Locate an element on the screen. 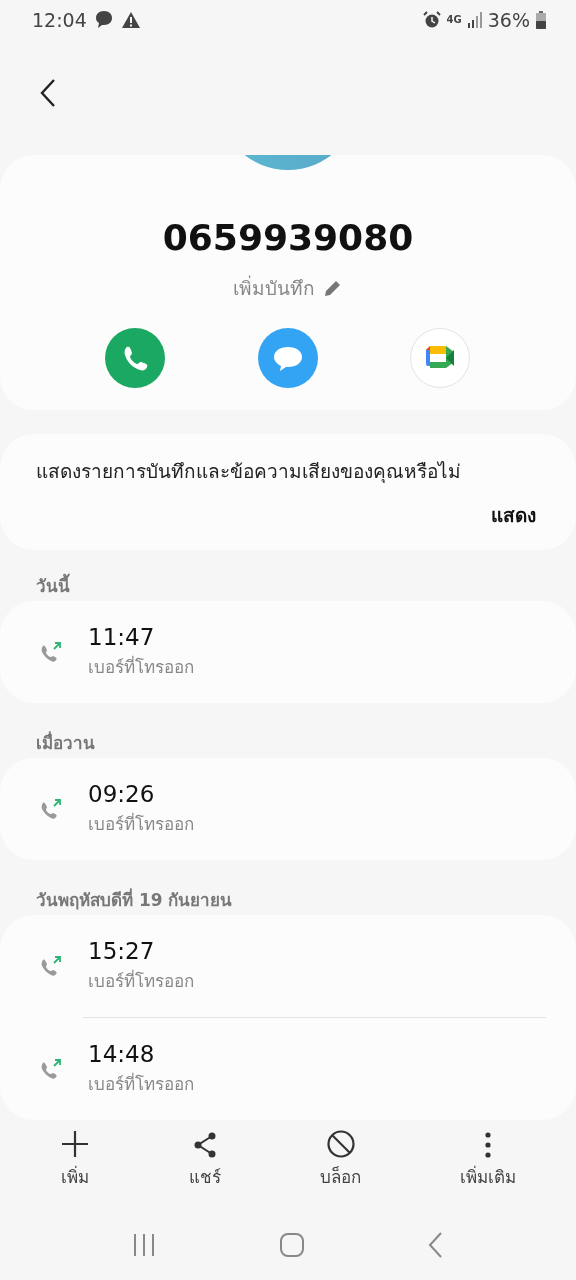  banner-text: แสดงรายการบันทึกและข้อความเสียงของคุณหรือไม่ is located at coordinates (249, 472).